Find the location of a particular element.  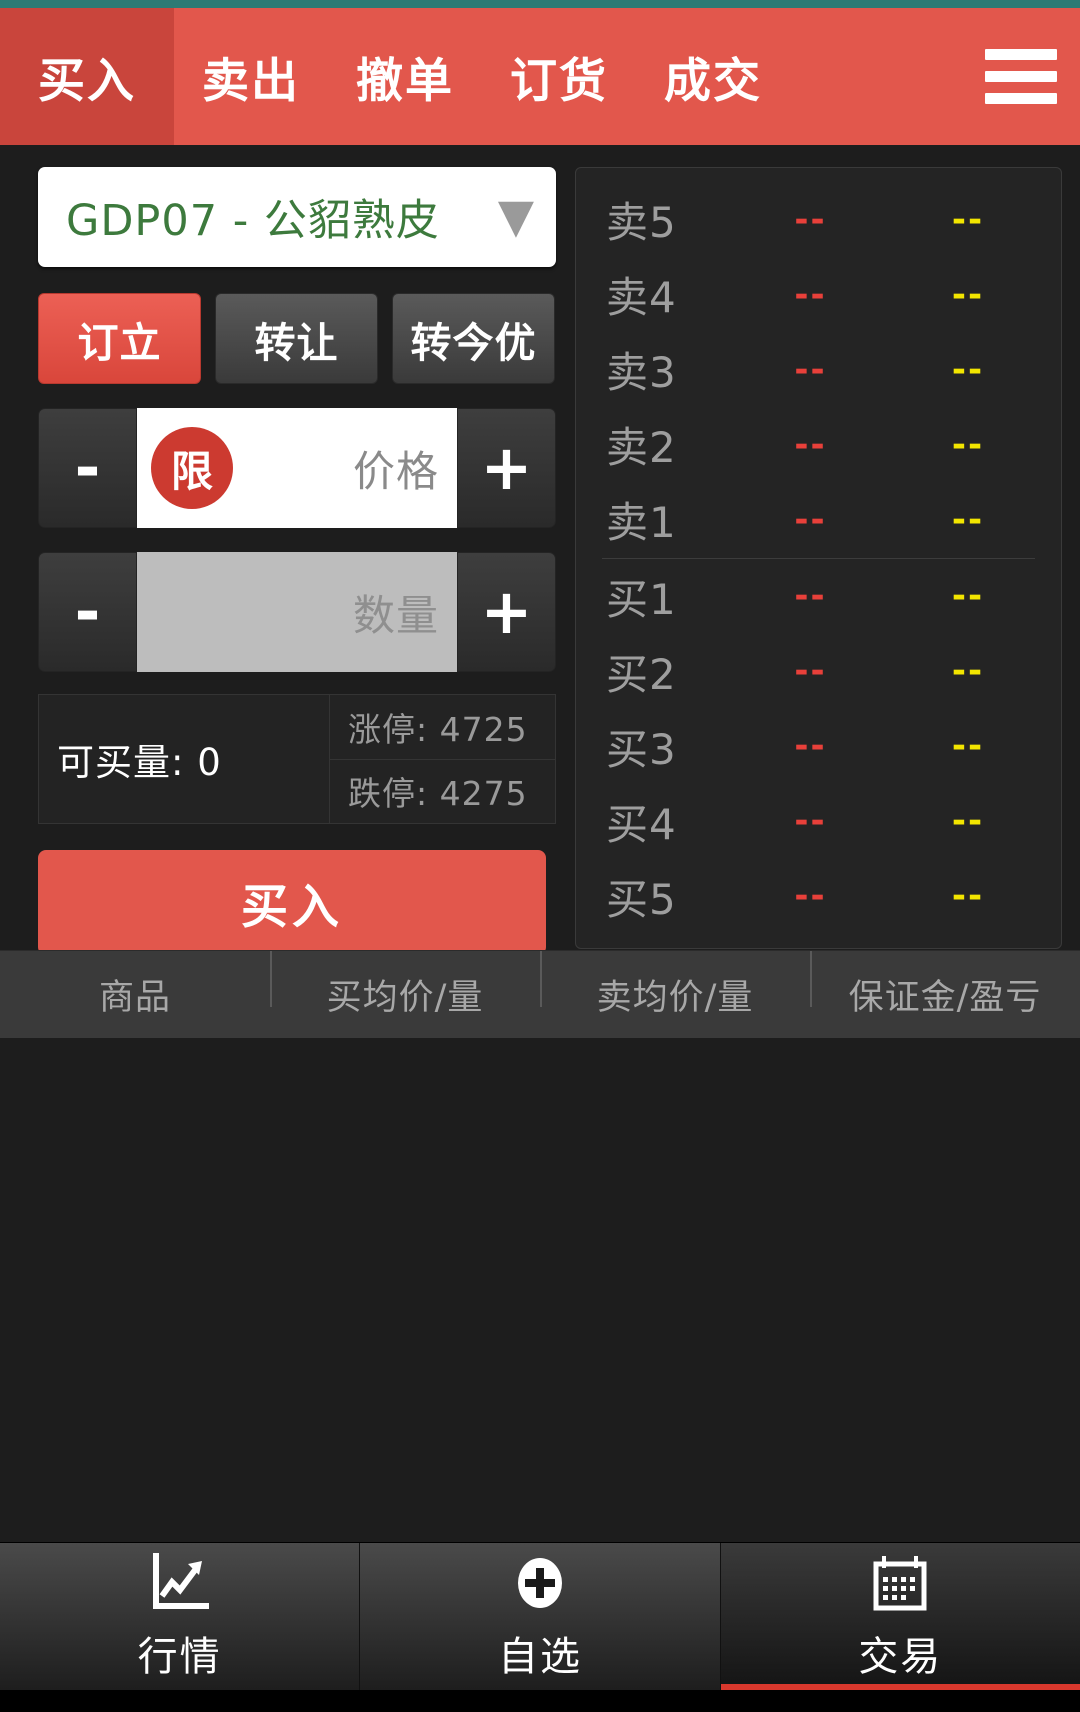

instrument-selector: GDP07 - 公貂熟皮 ▼ is located at coordinates (297, 217).